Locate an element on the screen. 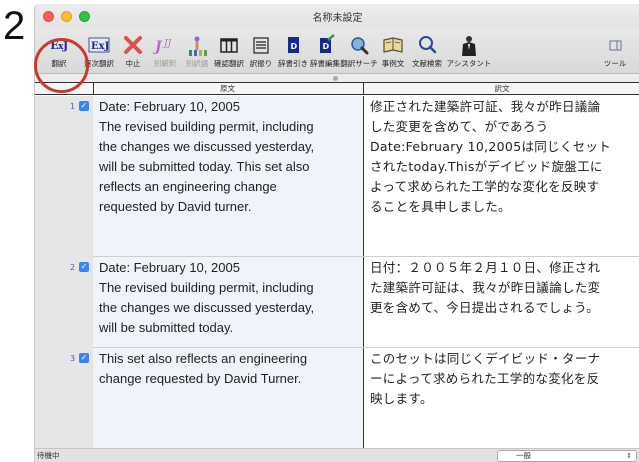  example-book-icon is located at coordinates (393, 46).